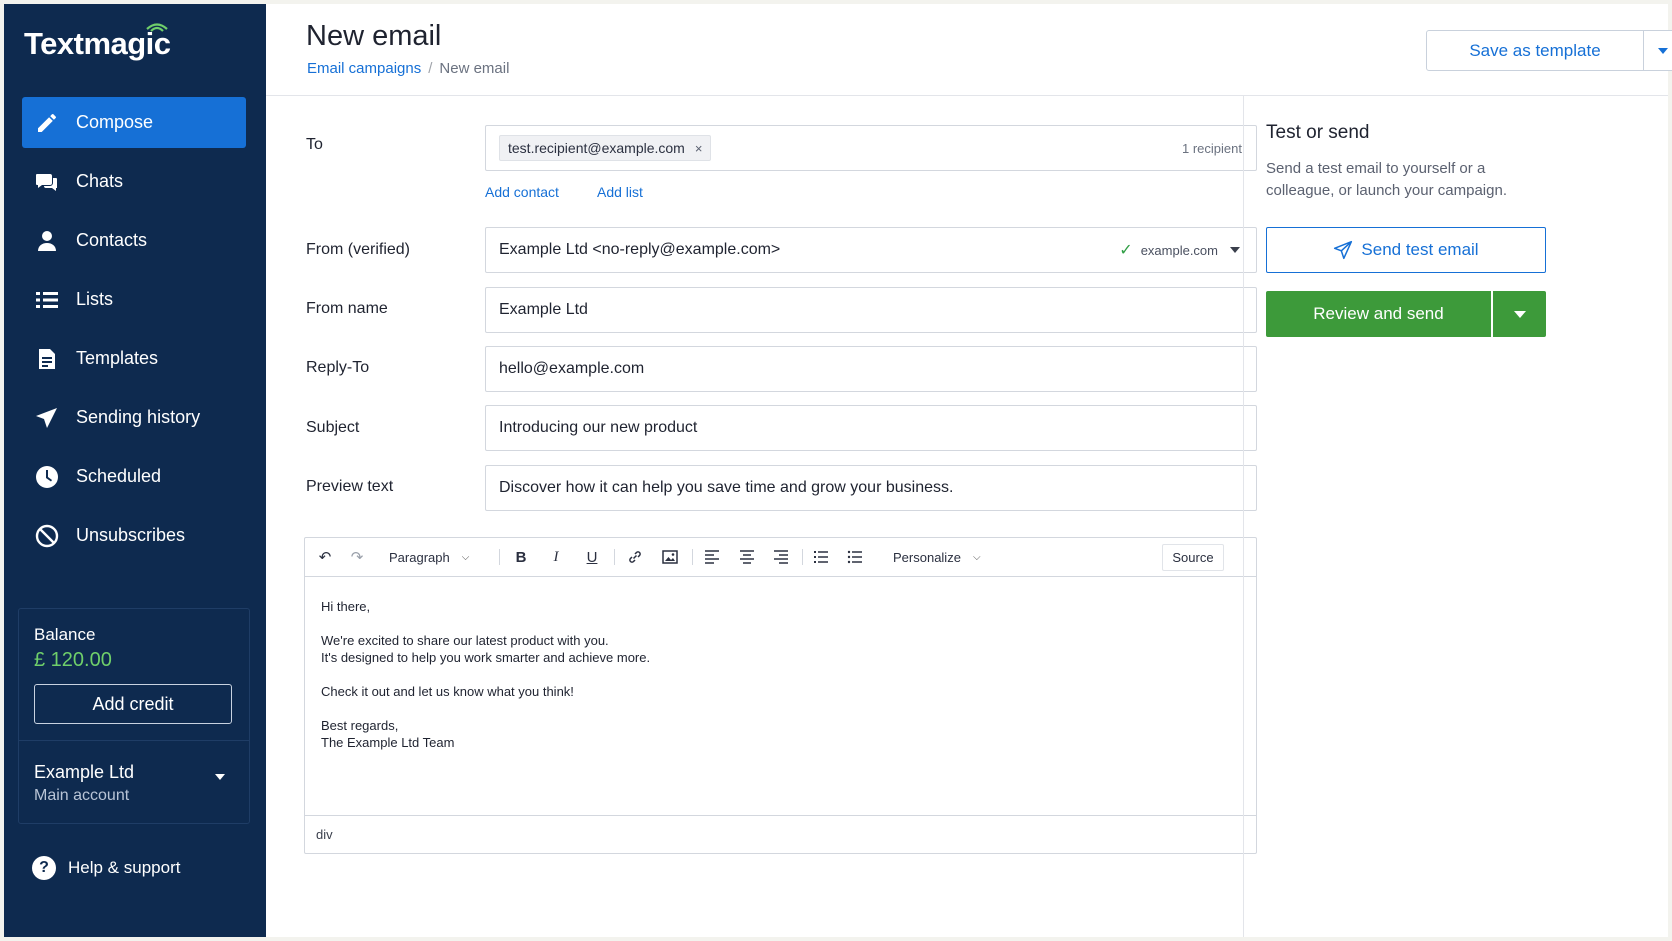 The width and height of the screenshot is (1672, 941). What do you see at coordinates (670, 557) in the screenshot?
I see `image-icon` at bounding box center [670, 557].